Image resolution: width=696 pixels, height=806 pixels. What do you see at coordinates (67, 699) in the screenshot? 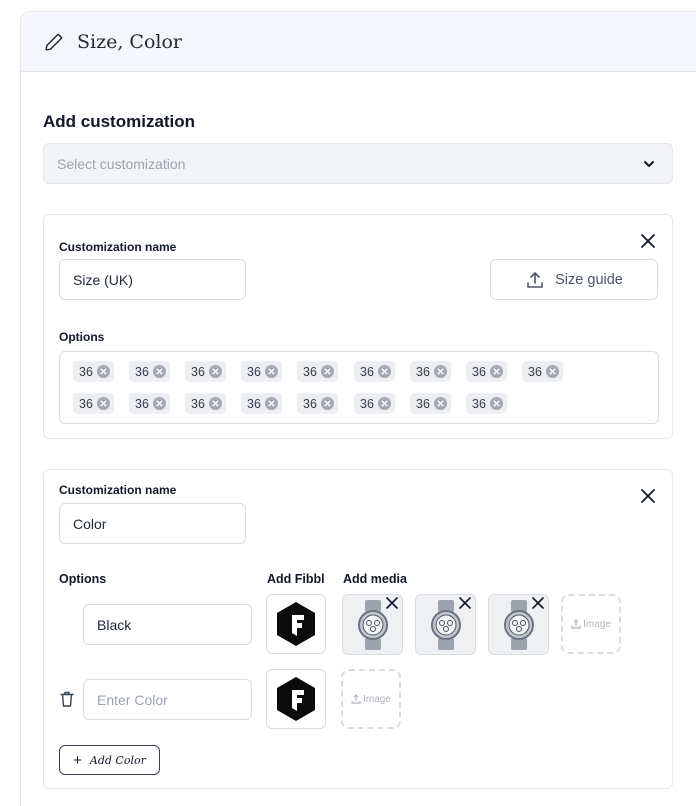
I see `trash-icon` at bounding box center [67, 699].